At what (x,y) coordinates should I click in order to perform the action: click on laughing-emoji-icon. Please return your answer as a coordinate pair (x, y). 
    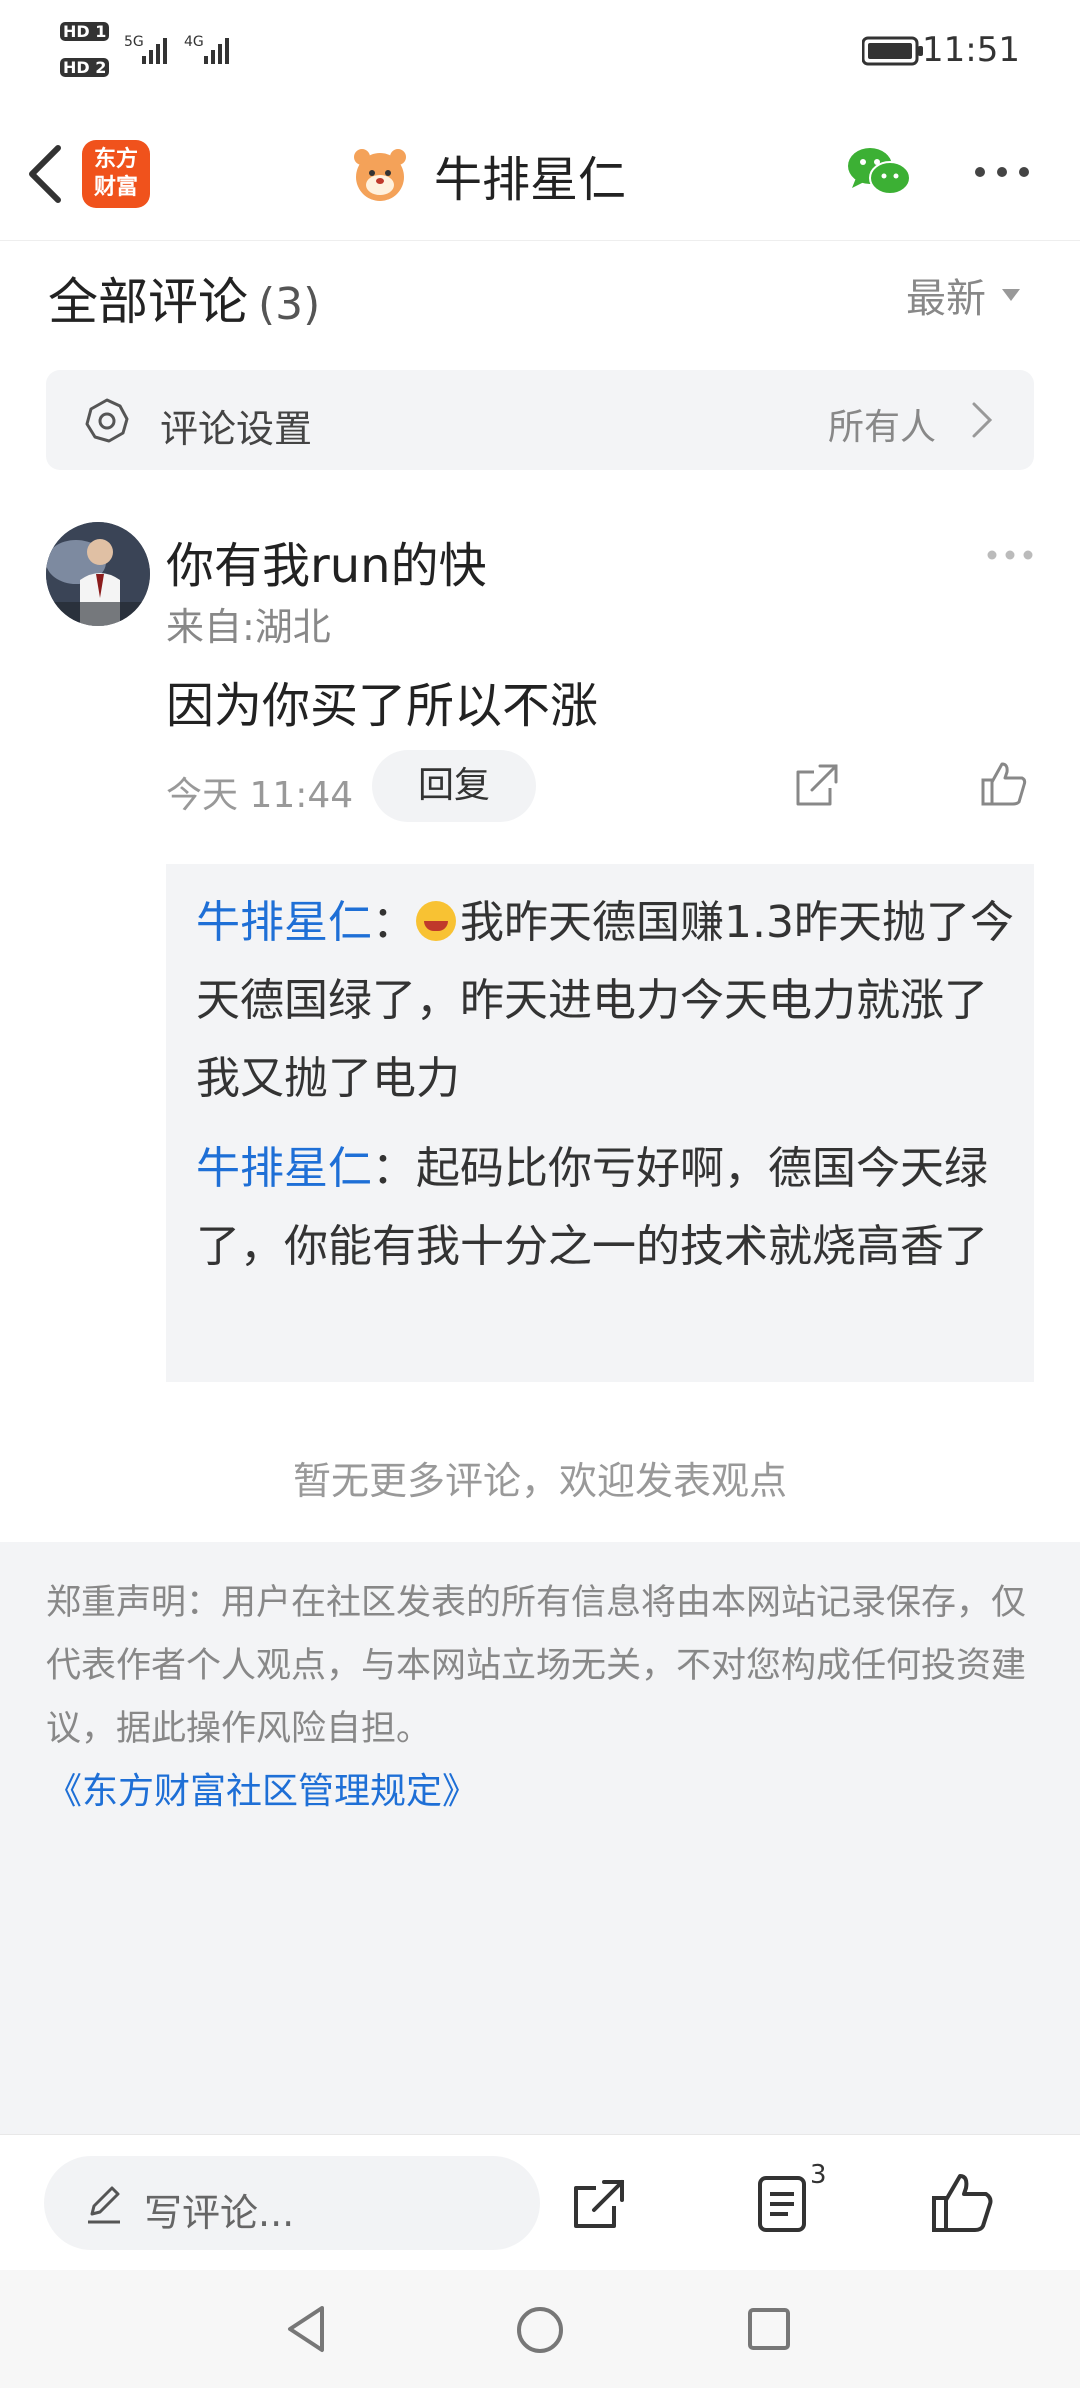
    Looking at the image, I should click on (436, 921).